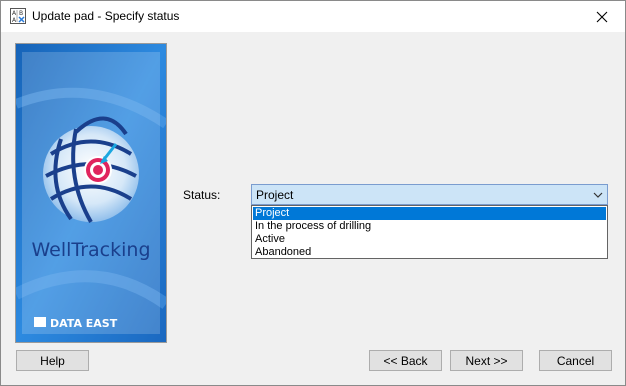 The image size is (626, 386). Describe the element at coordinates (405, 360) in the screenshot. I see `back-button: << Back` at that location.